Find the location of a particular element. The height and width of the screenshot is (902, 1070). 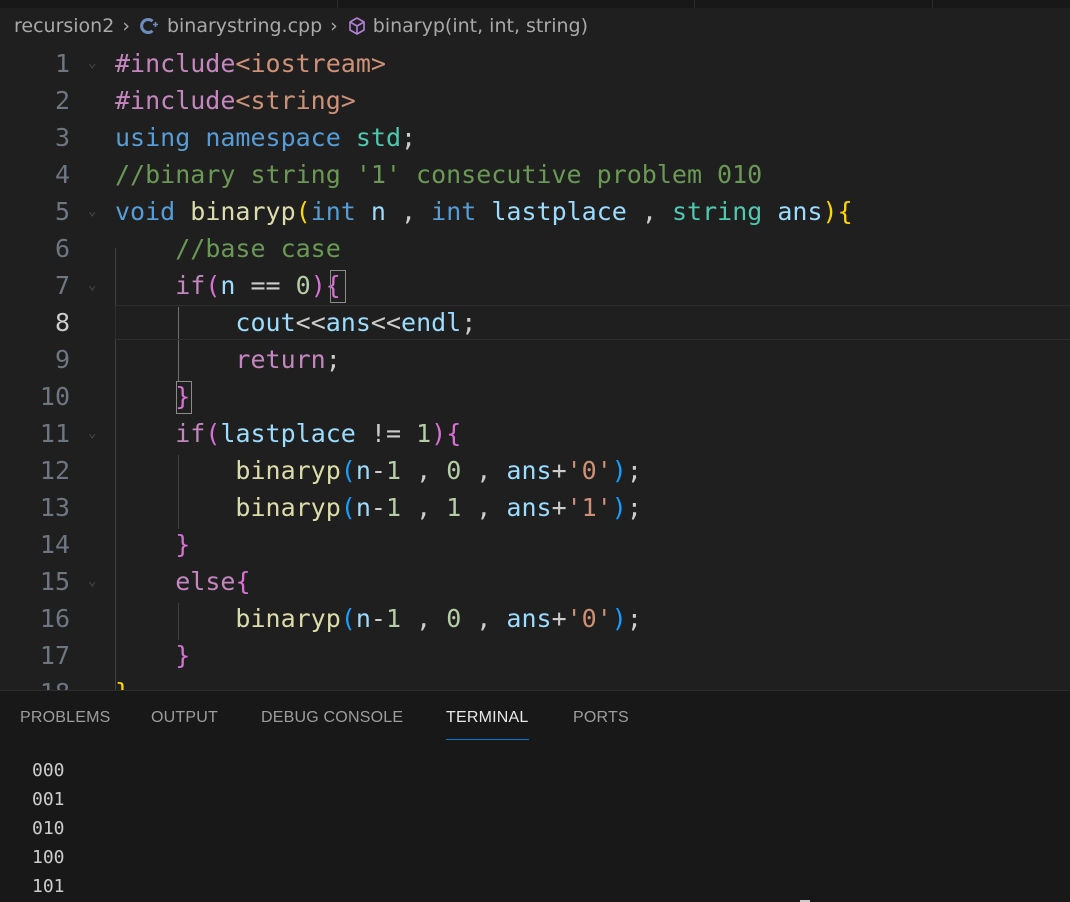

code-line: 17 } is located at coordinates (535, 655).